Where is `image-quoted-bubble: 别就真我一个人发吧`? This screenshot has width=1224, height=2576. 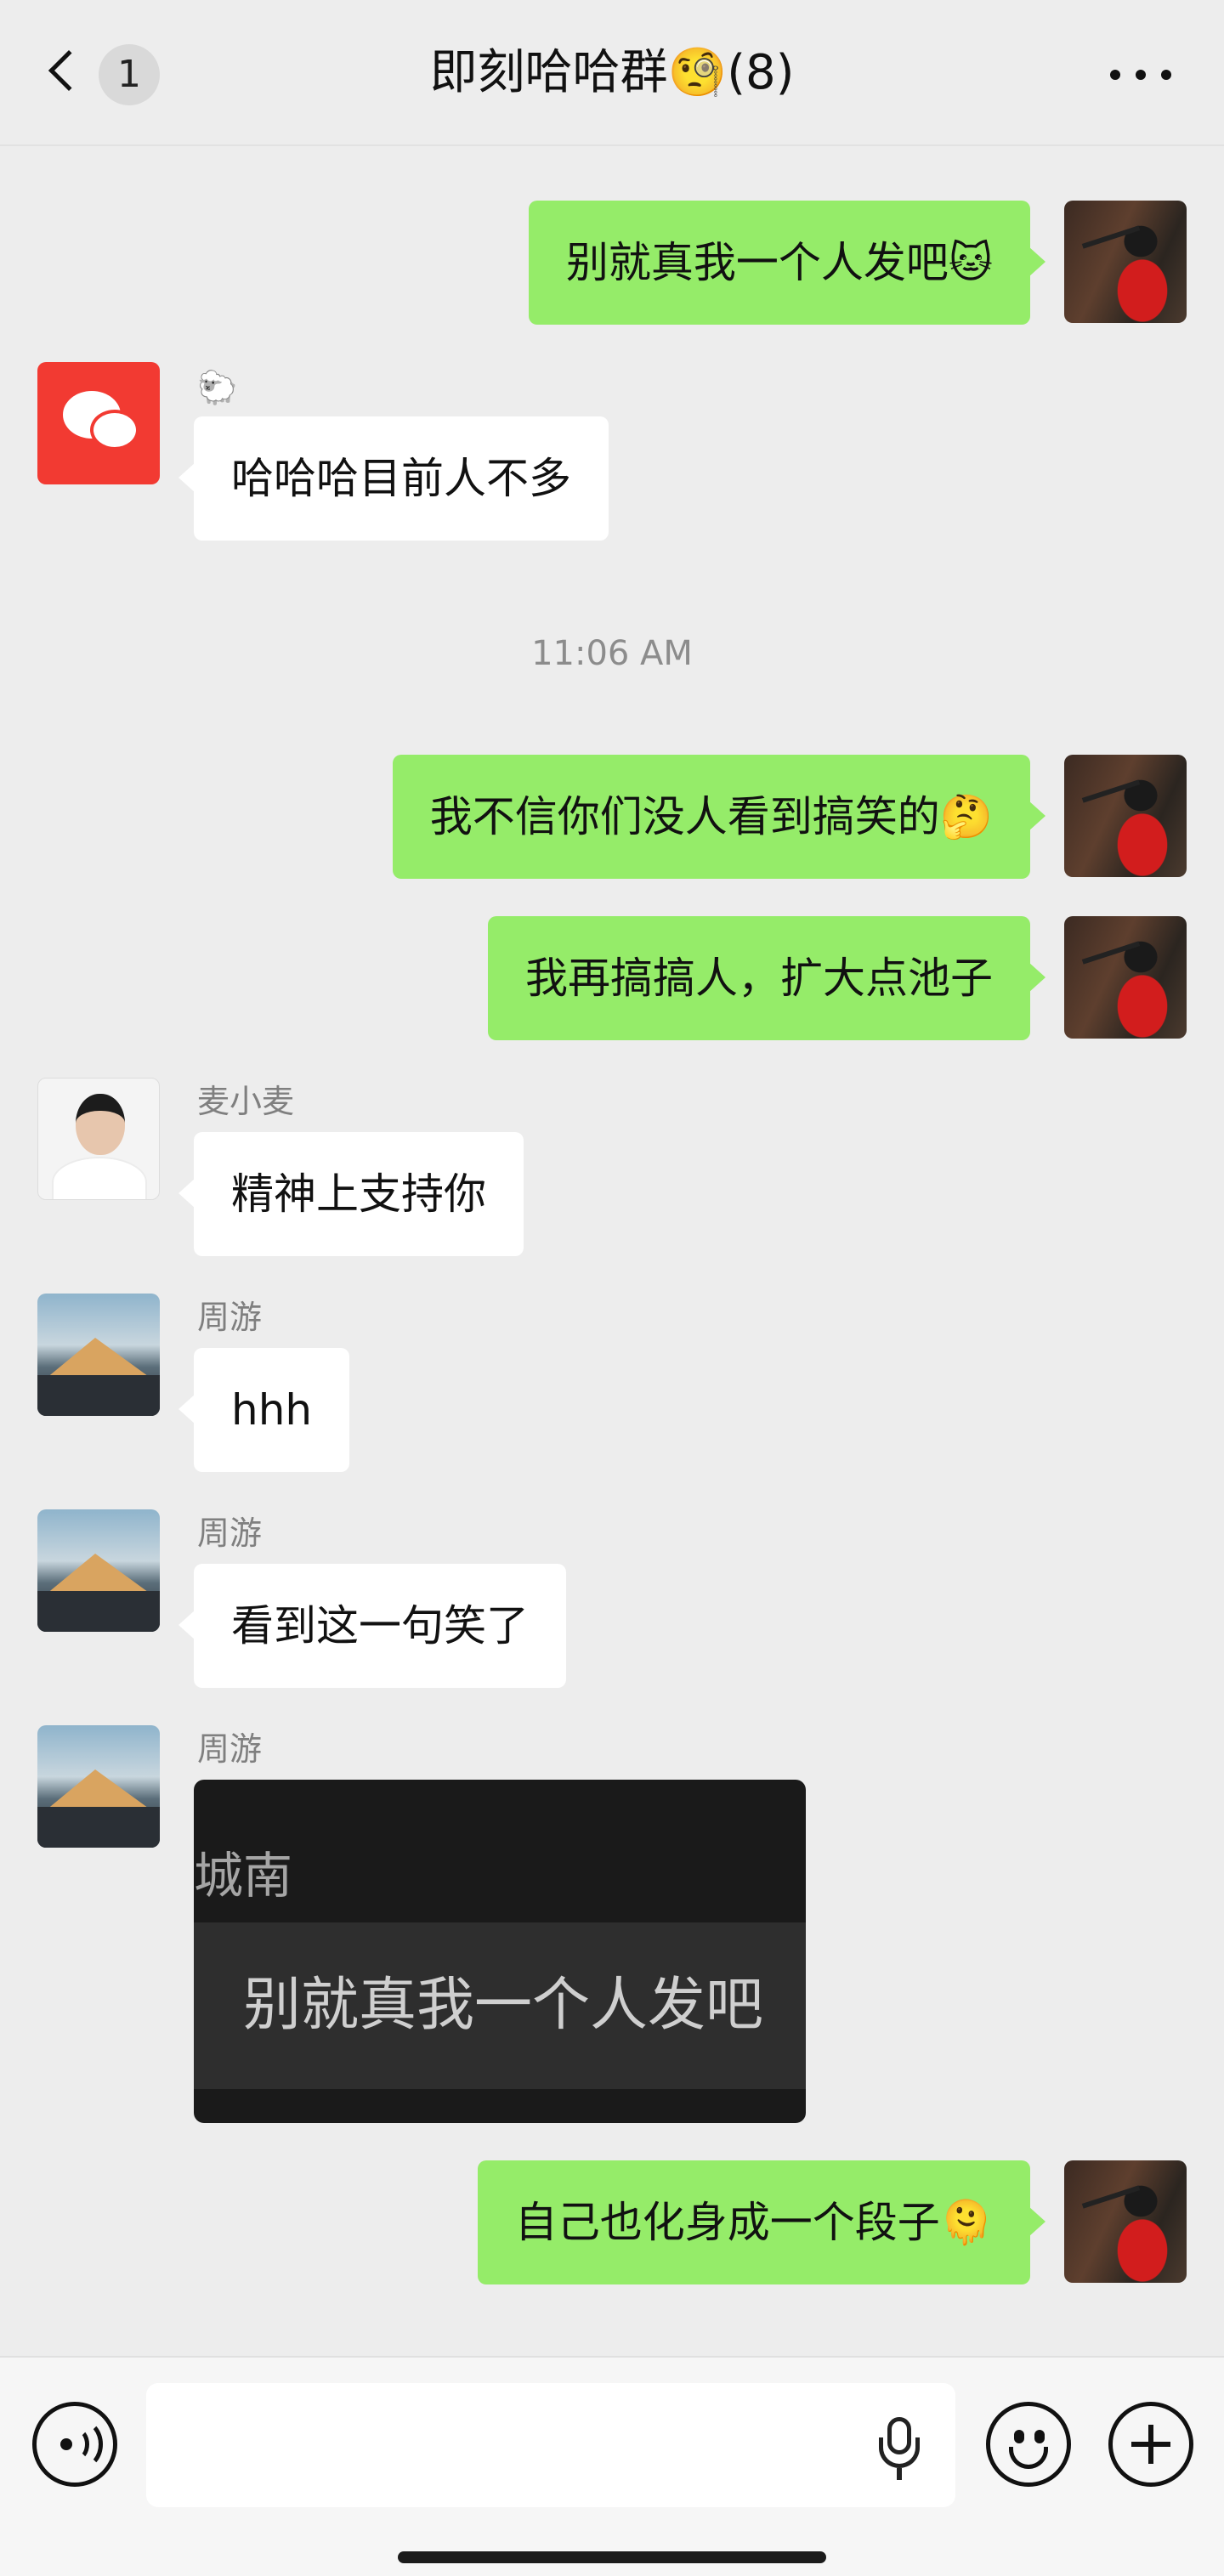
image-quoted-bubble: 别就真我一个人发吧 is located at coordinates (500, 2005).